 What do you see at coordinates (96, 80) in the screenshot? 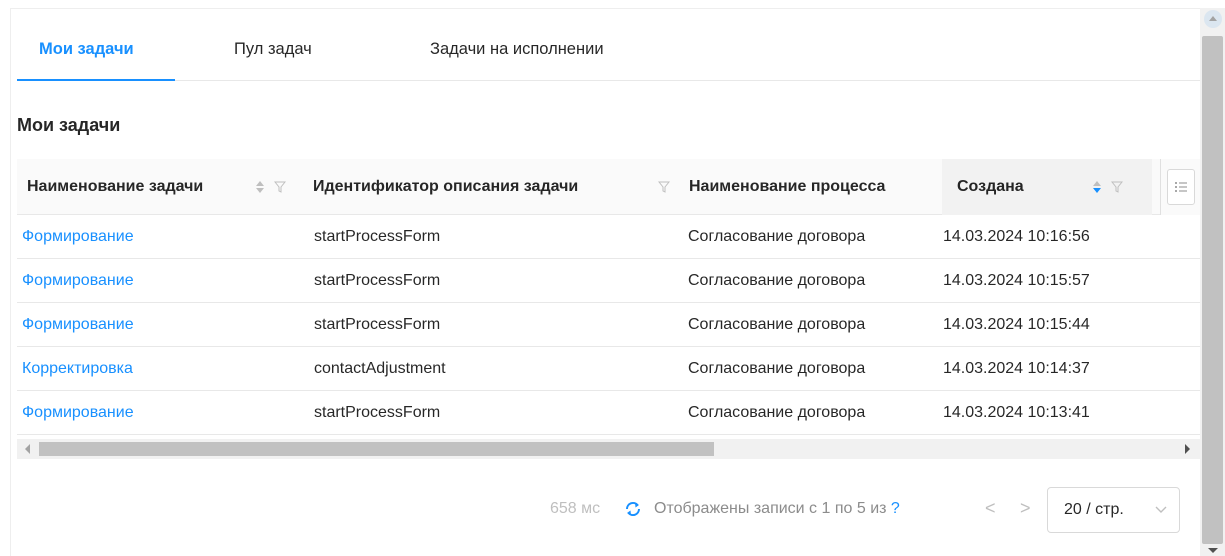
I see `active-tab-indicator` at bounding box center [96, 80].